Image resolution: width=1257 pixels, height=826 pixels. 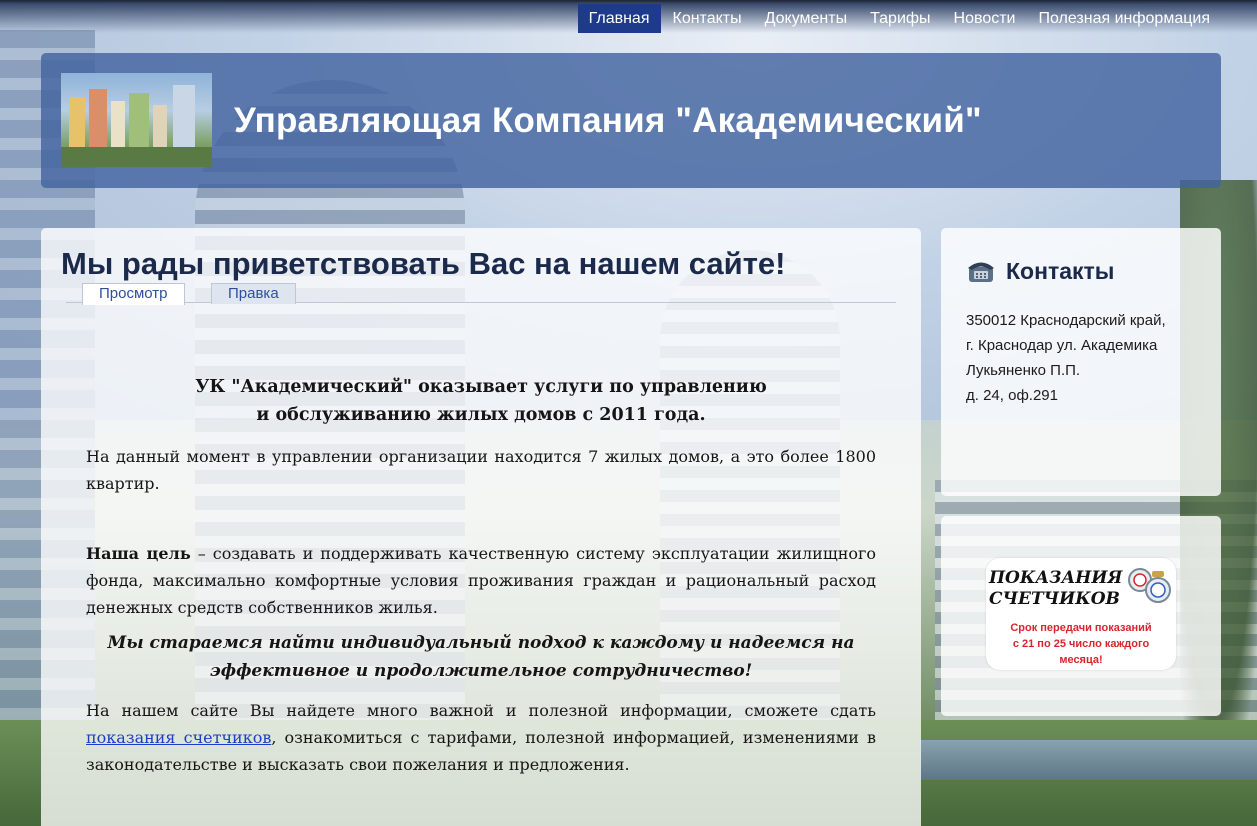 I want to click on building-photo-logo, so click(x=136, y=120).